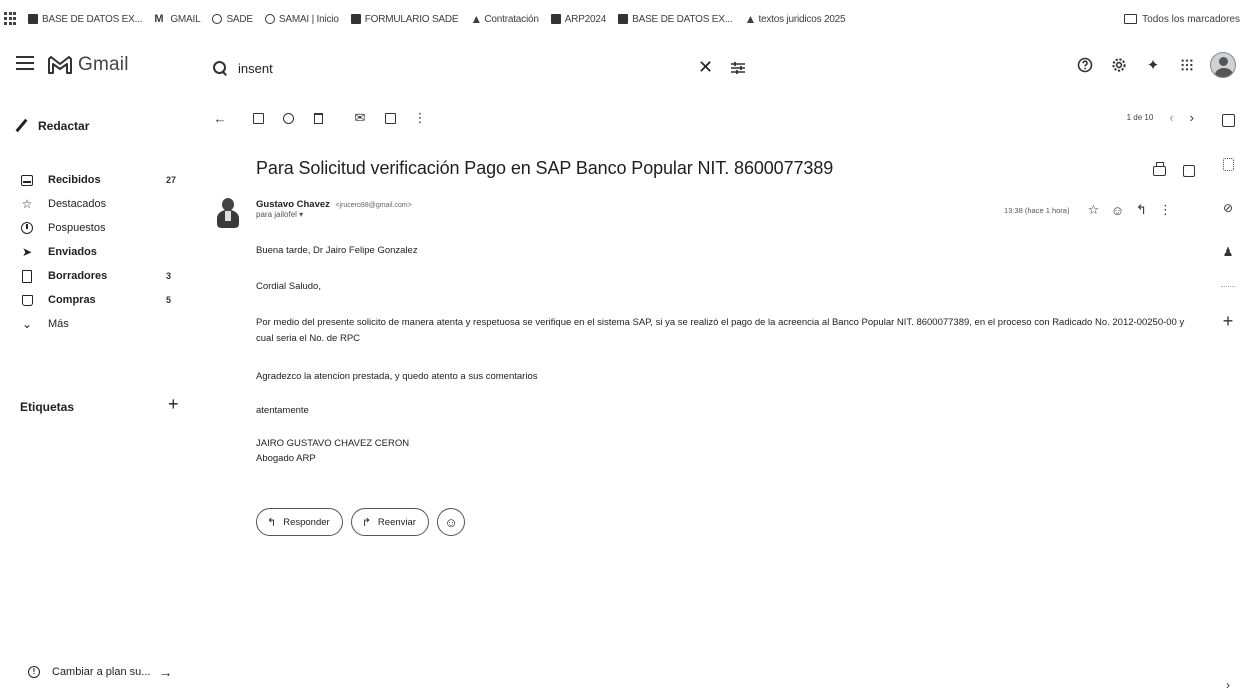 This screenshot has width=1244, height=699. I want to click on bookmark-item: ▲ Contratación, so click(504, 19).